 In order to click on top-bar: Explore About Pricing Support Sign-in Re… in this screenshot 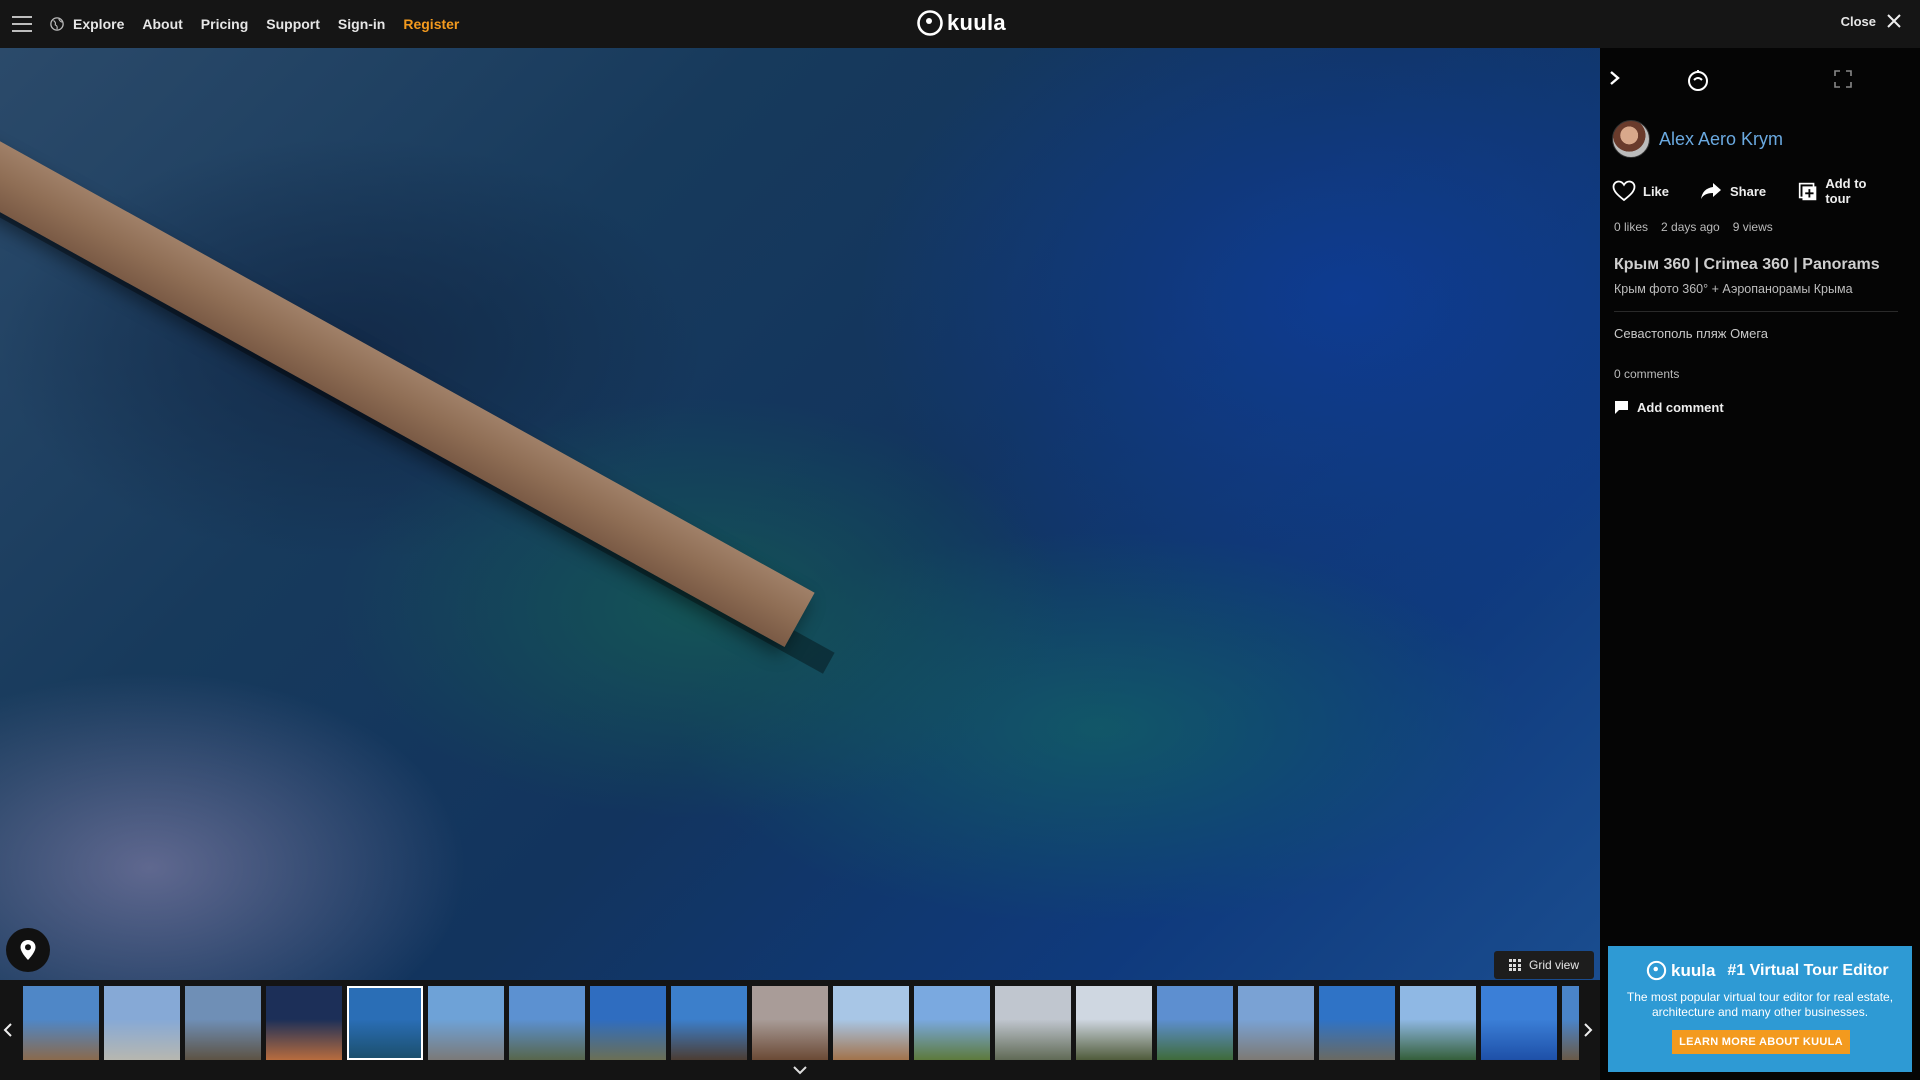, I will do `click(960, 24)`.